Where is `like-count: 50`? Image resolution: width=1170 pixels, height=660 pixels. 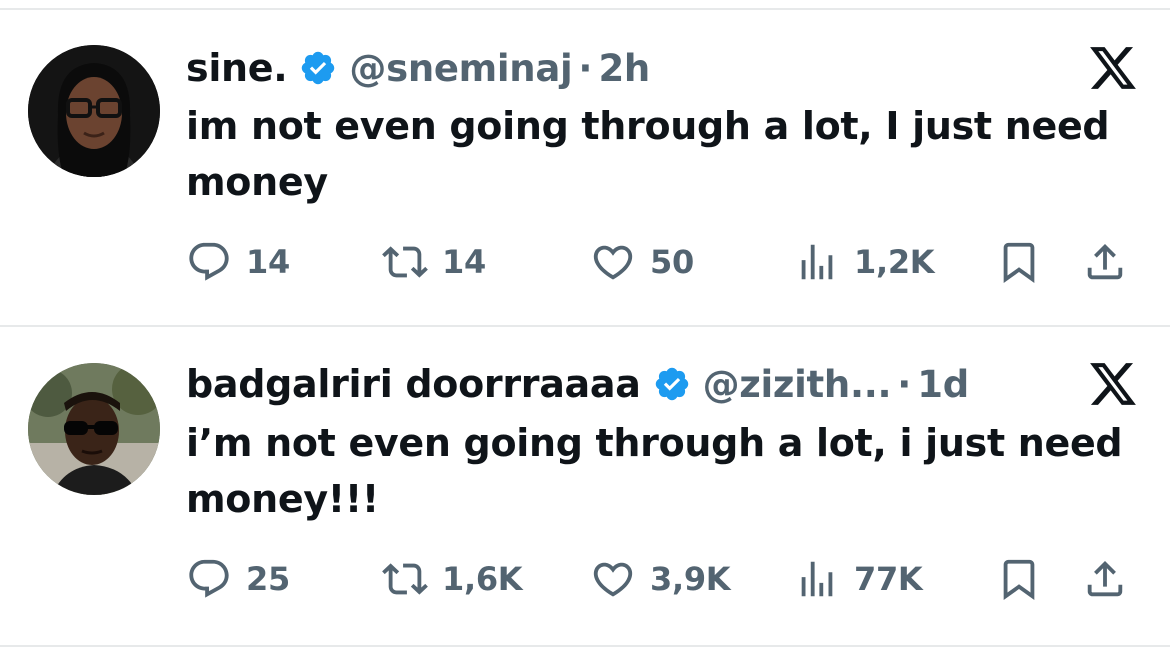 like-count: 50 is located at coordinates (672, 262).